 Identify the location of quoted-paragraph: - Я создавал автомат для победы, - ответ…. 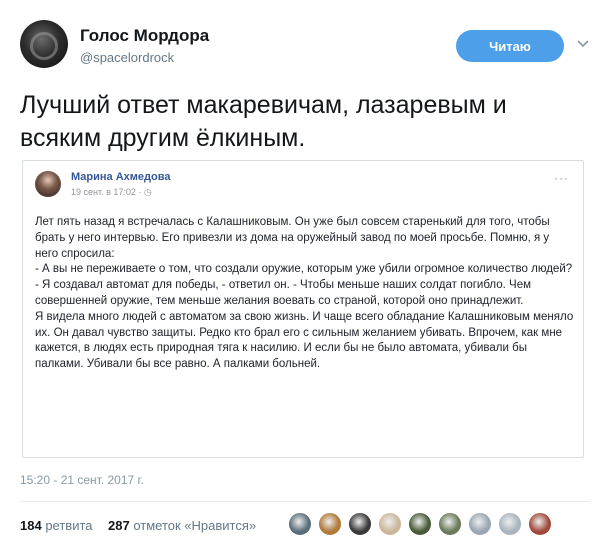
(283, 293).